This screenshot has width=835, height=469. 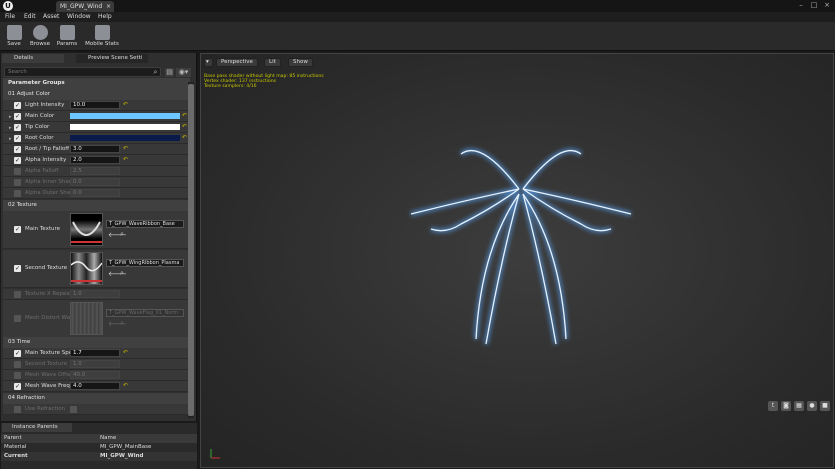 What do you see at coordinates (827, 5) in the screenshot?
I see `window-close-icon: ×` at bounding box center [827, 5].